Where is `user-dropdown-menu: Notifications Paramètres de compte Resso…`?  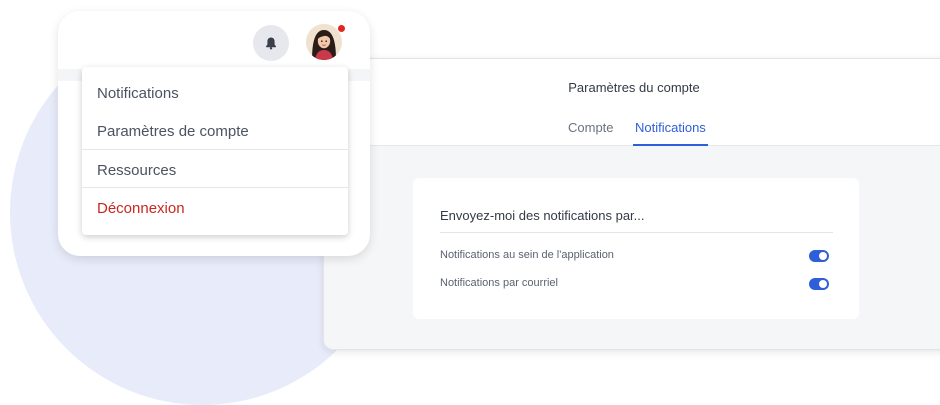
user-dropdown-menu: Notifications Paramètres de compte Resso… is located at coordinates (215, 151).